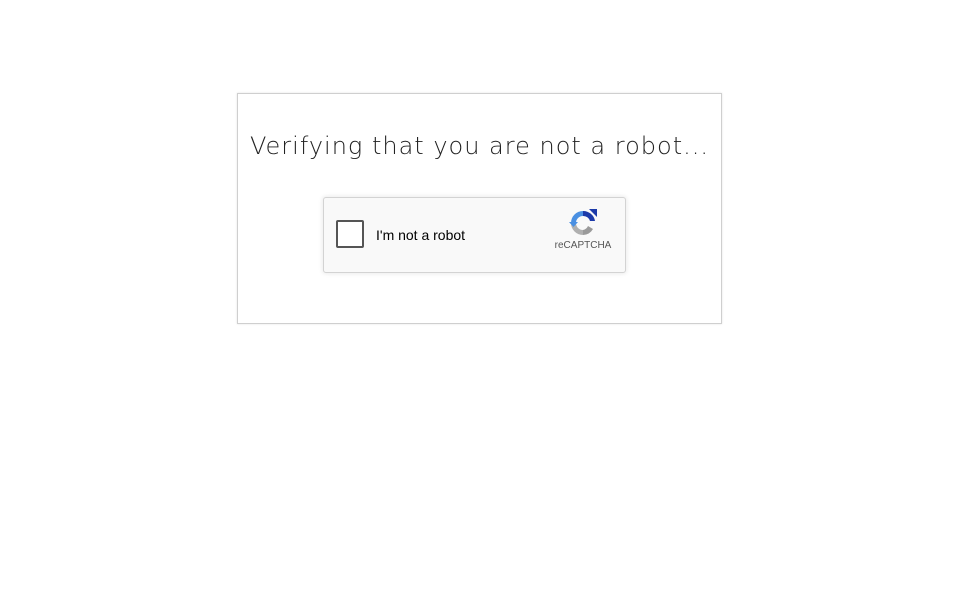 The height and width of the screenshot is (600, 960). What do you see at coordinates (420, 235) in the screenshot?
I see `recaptcha-checkbox-label: I'm not a robot` at bounding box center [420, 235].